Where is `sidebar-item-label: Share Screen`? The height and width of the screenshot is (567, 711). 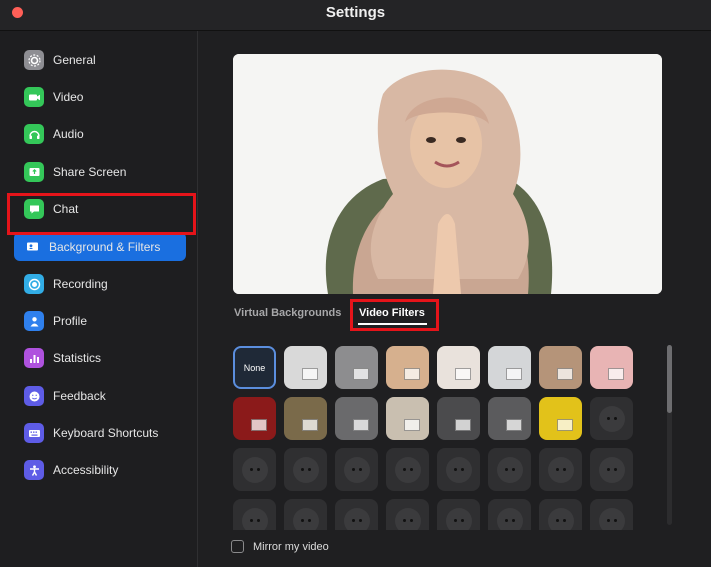
sidebar-item-label: Share Screen is located at coordinates (90, 172).